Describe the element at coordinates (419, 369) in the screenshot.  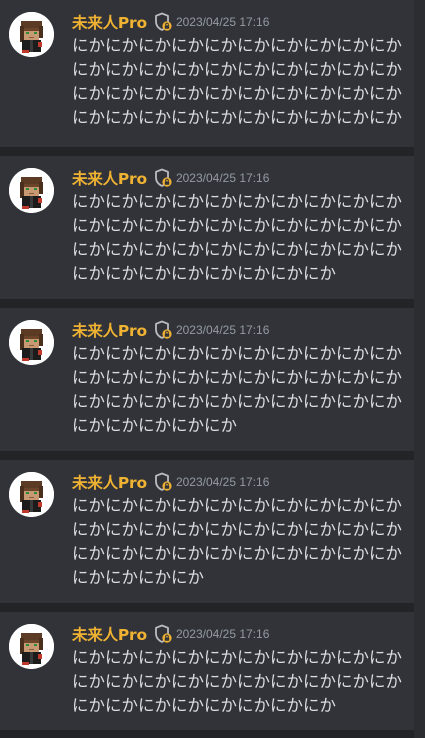
I see `scroll-track` at that location.